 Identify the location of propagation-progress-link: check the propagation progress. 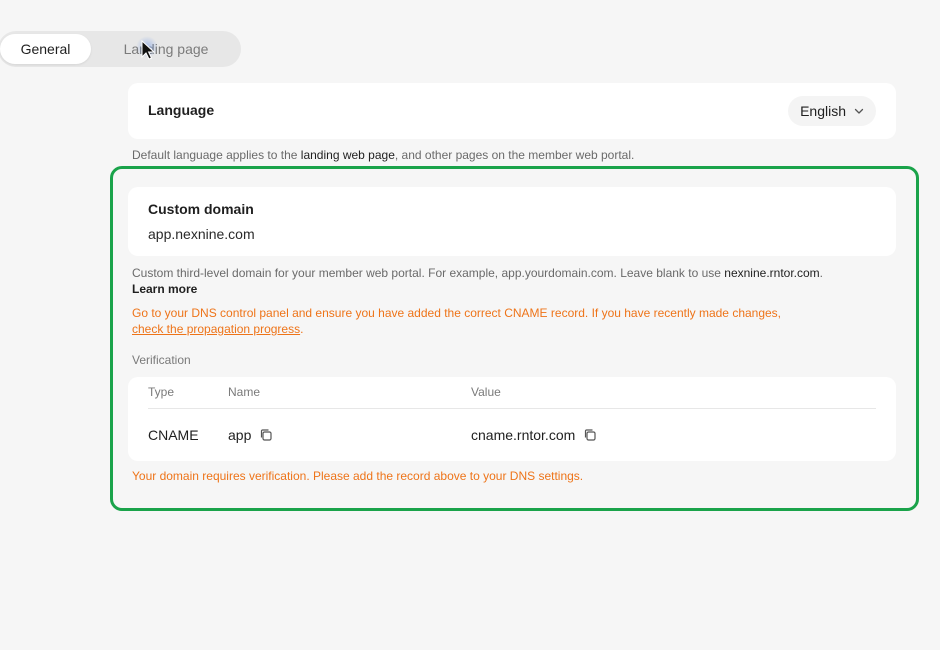
(216, 329).